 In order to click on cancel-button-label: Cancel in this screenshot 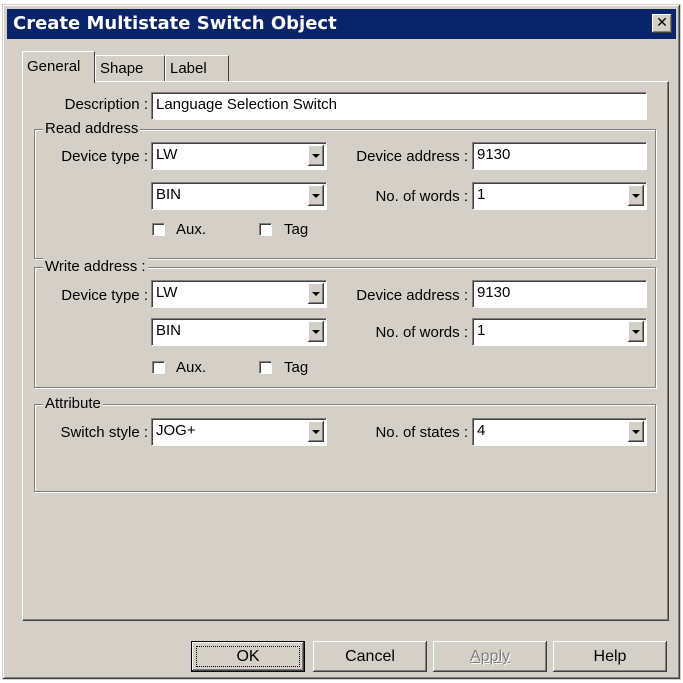, I will do `click(370, 656)`.